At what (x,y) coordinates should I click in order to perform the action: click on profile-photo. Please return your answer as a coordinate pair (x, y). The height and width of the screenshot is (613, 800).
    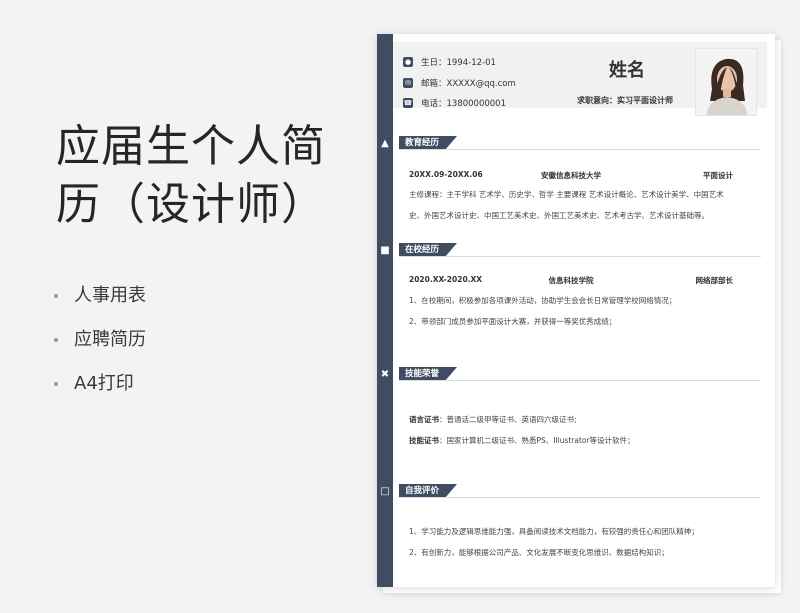
    Looking at the image, I should click on (726, 82).